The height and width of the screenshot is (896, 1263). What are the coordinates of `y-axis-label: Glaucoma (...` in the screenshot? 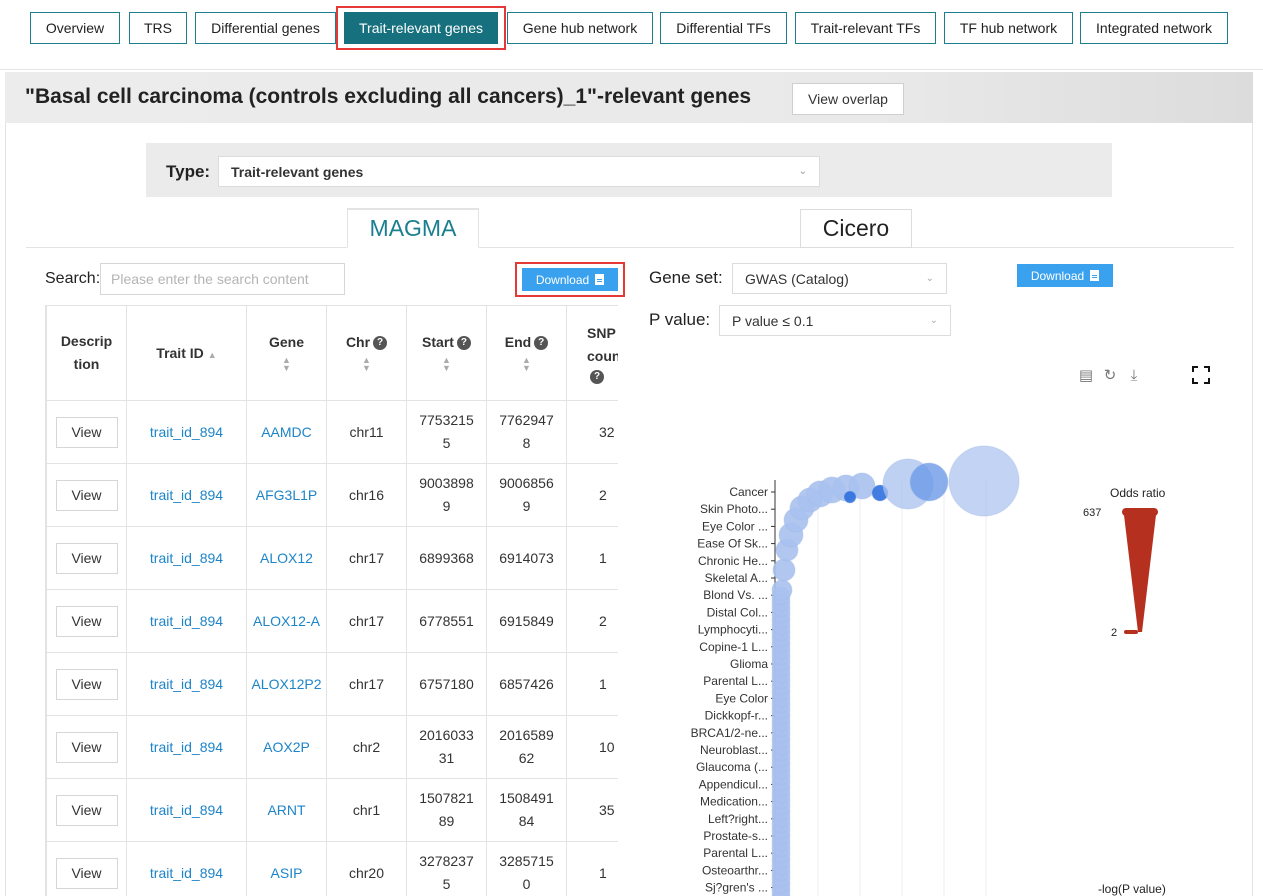 It's located at (732, 767).